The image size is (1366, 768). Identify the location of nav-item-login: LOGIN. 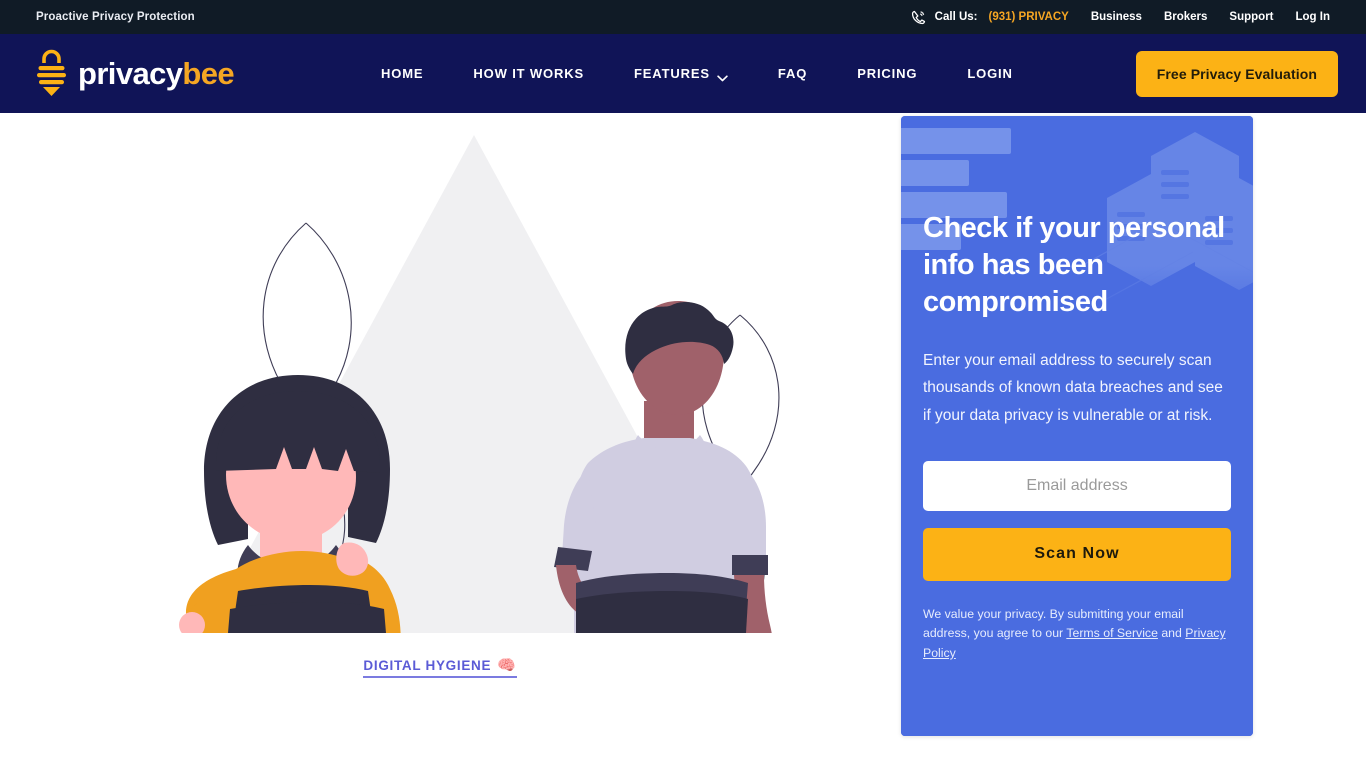
(989, 73).